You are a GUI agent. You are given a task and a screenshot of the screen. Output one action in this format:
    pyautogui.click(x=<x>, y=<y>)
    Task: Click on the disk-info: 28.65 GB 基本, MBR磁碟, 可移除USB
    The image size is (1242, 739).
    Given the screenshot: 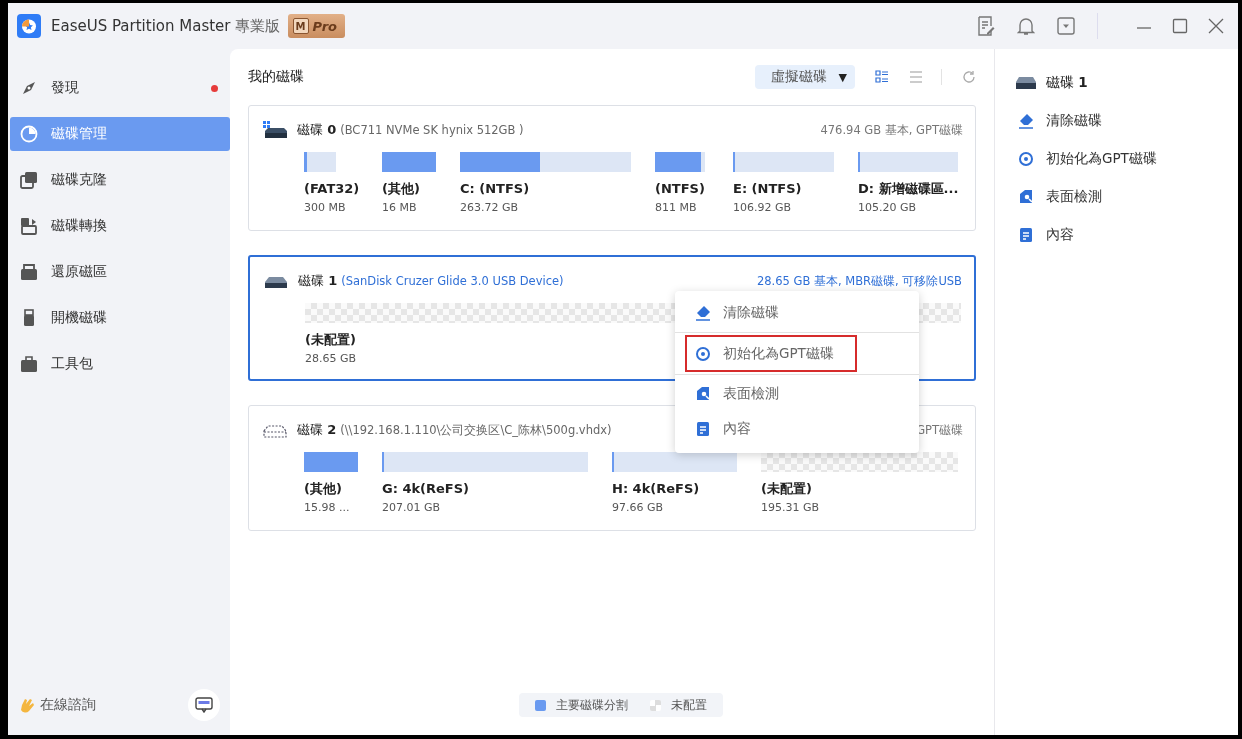 What is the action you would take?
    pyautogui.click(x=859, y=281)
    